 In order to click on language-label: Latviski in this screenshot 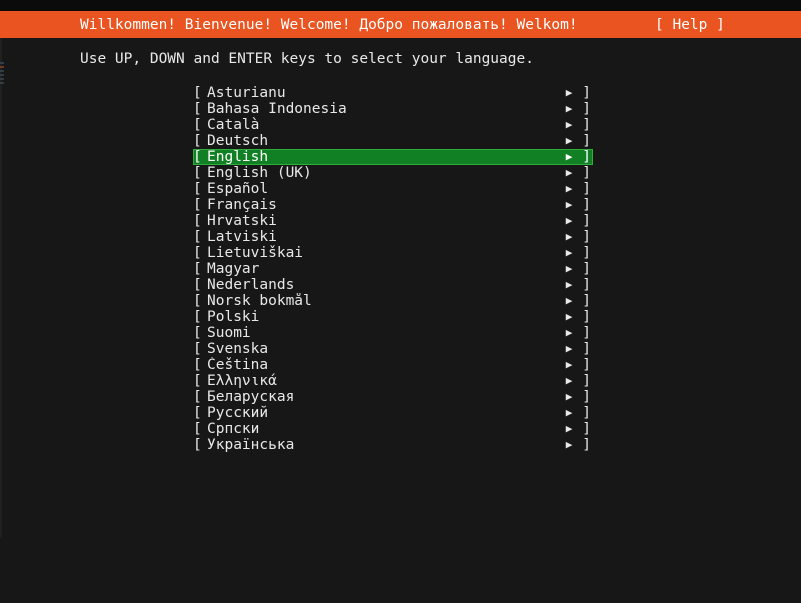, I will do `click(242, 237)`.